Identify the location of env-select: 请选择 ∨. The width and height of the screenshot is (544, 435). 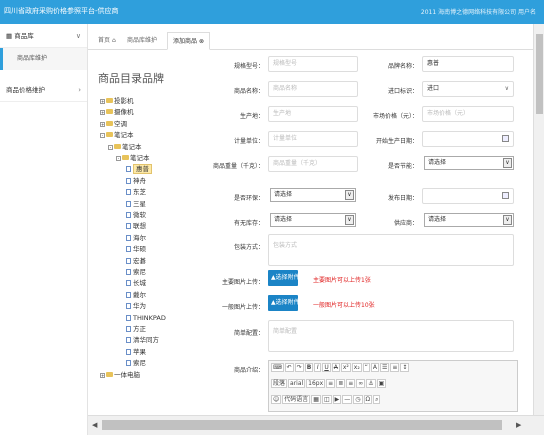
(313, 195).